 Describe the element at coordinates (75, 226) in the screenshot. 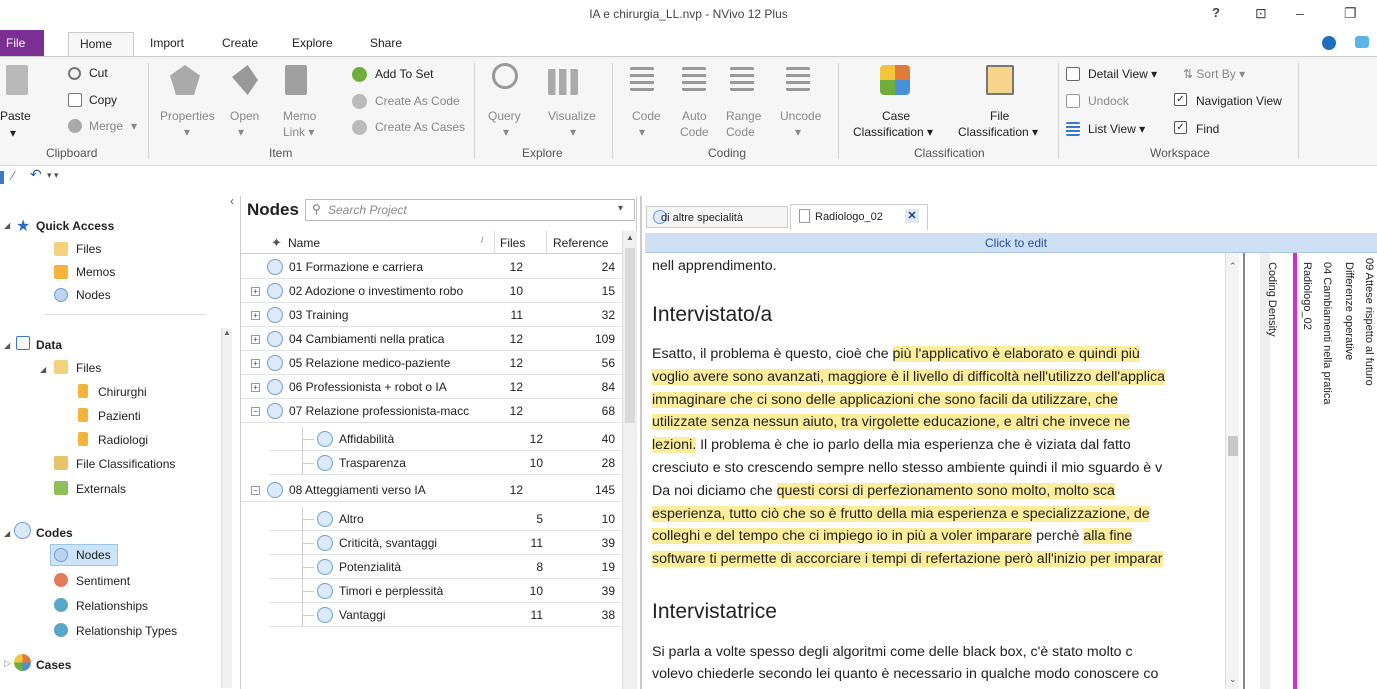

I see `quick-access-header: Quick Access` at that location.